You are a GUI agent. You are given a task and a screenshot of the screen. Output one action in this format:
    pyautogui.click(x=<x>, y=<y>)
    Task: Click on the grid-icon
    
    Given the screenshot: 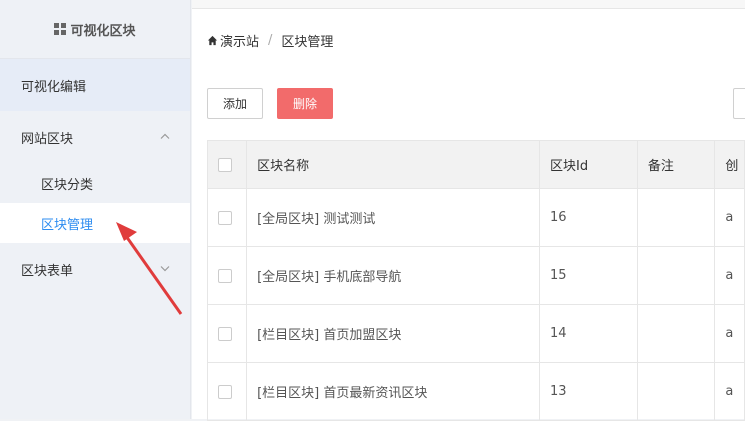 What is the action you would take?
    pyautogui.click(x=60, y=29)
    